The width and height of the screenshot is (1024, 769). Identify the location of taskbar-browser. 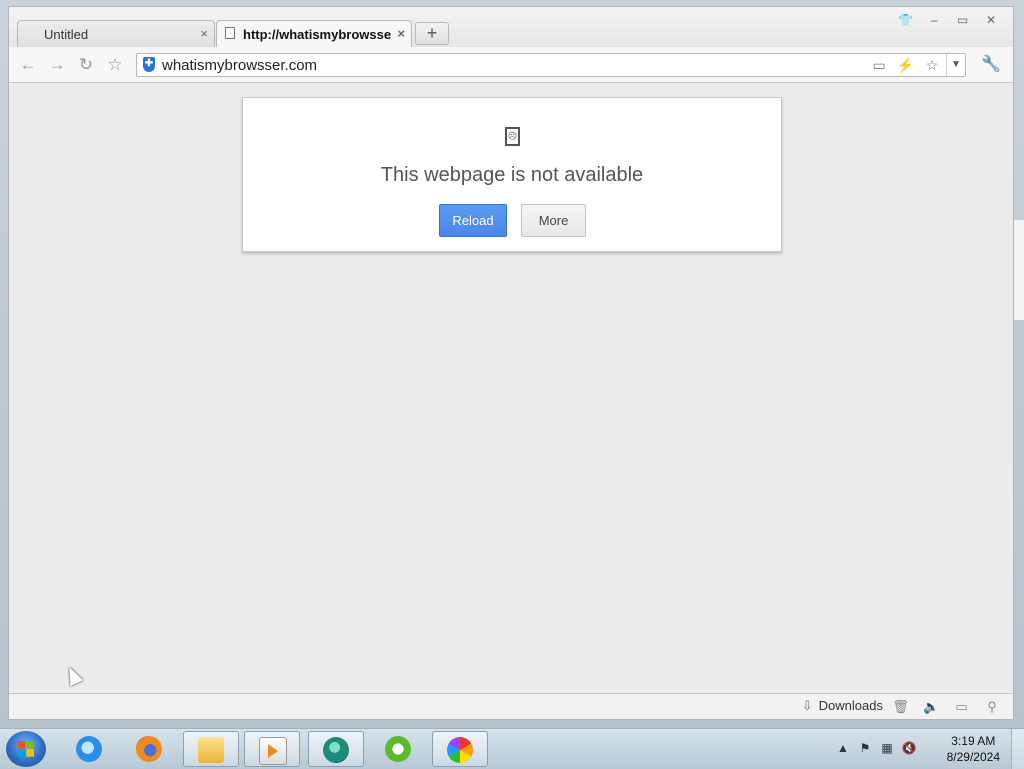
(336, 749).